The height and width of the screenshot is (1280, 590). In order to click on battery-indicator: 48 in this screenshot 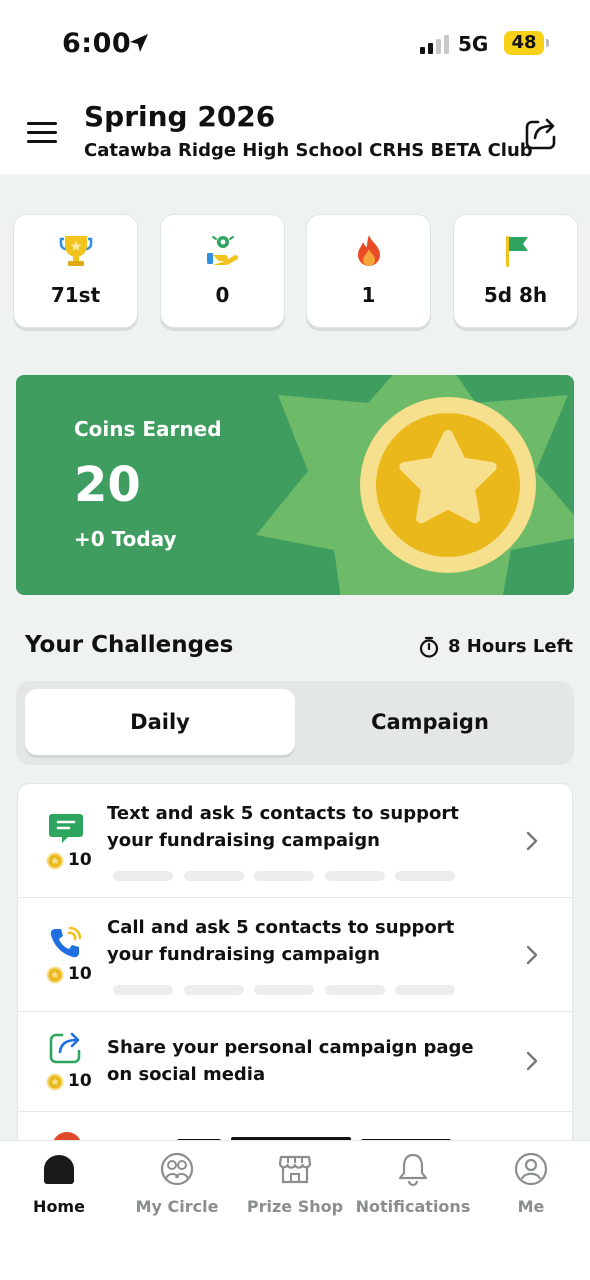, I will do `click(524, 43)`.